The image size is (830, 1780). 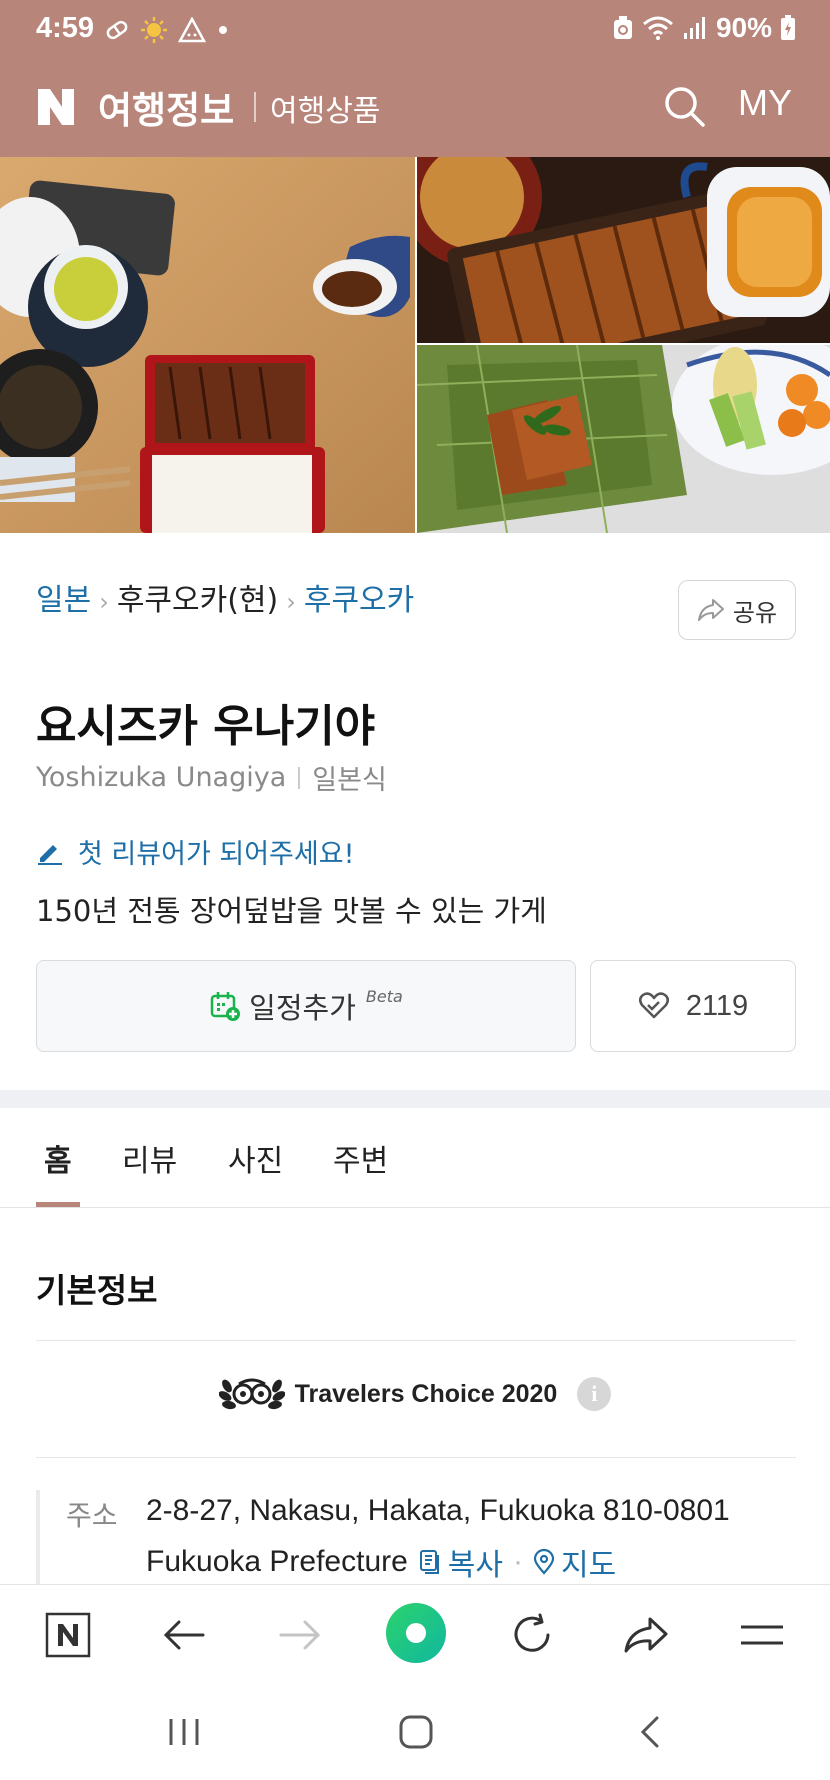 I want to click on tab-home: 홈, so click(x=58, y=1158).